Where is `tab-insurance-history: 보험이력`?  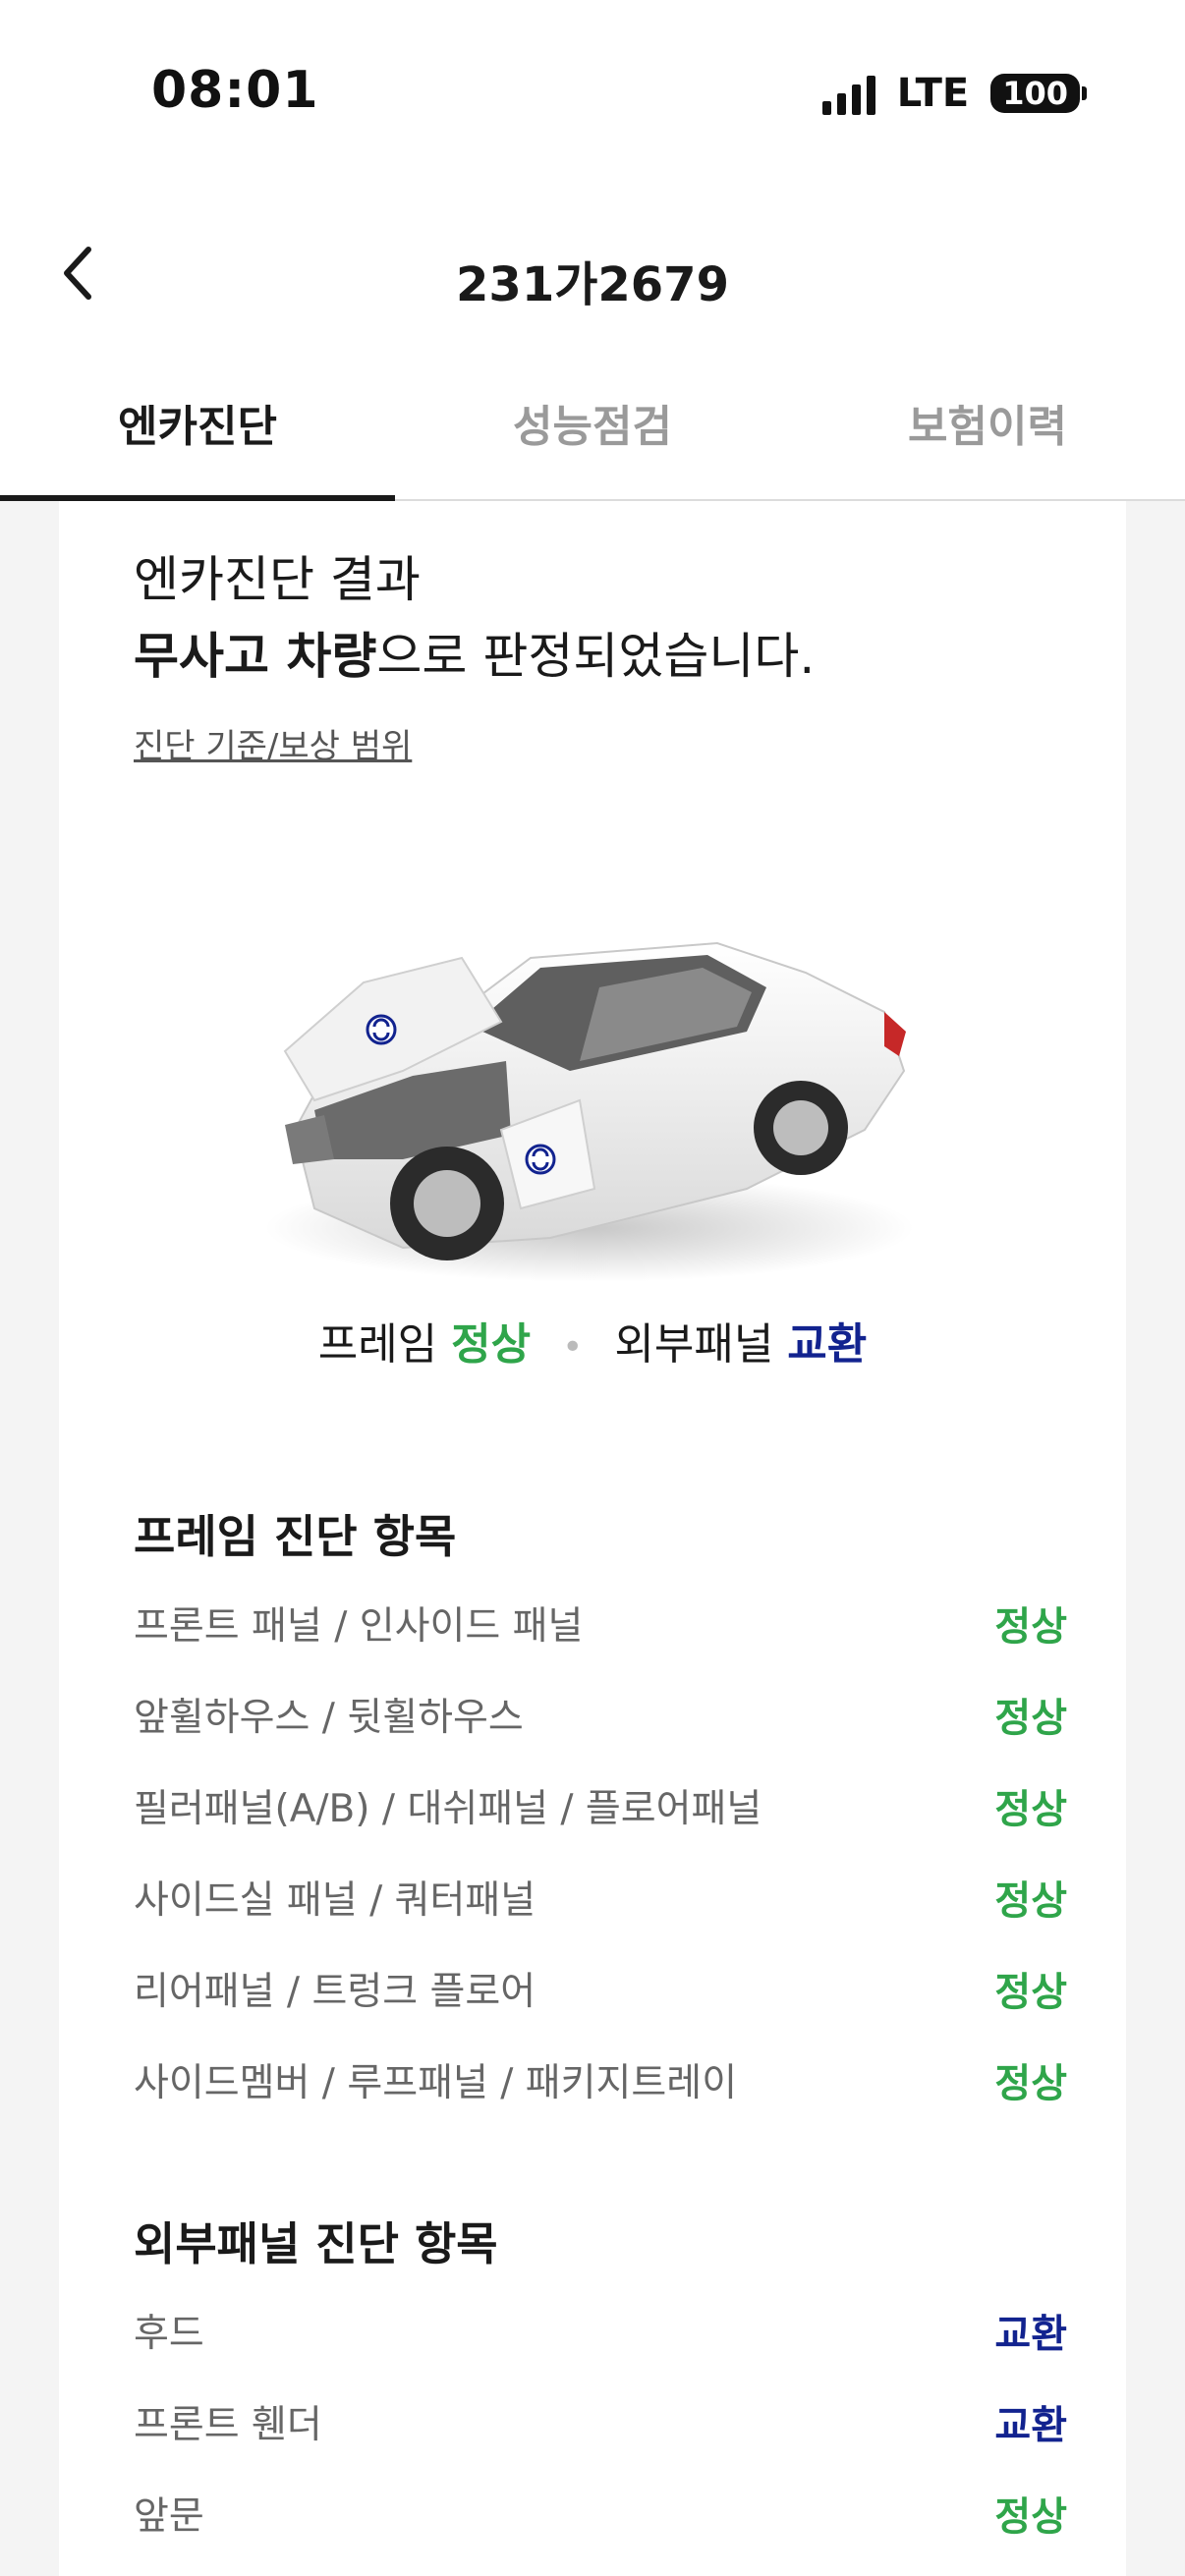 tab-insurance-history: 보험이력 is located at coordinates (988, 431).